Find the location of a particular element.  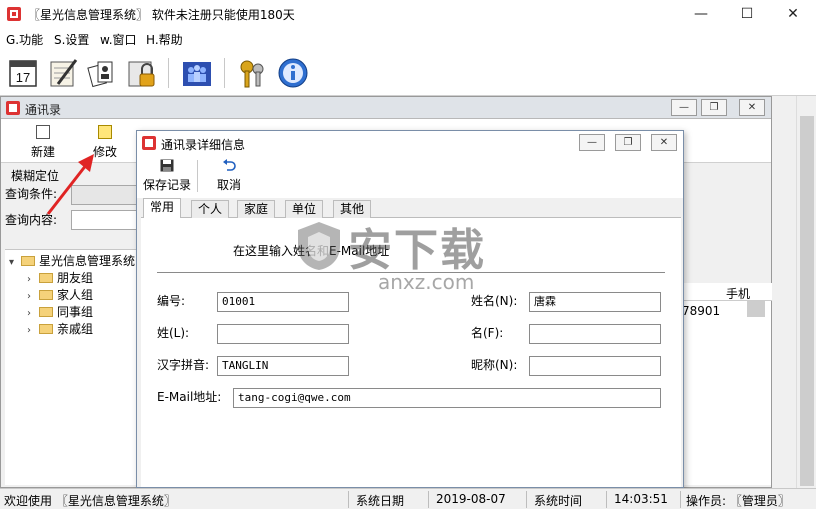

lock-icon is located at coordinates (143, 73).